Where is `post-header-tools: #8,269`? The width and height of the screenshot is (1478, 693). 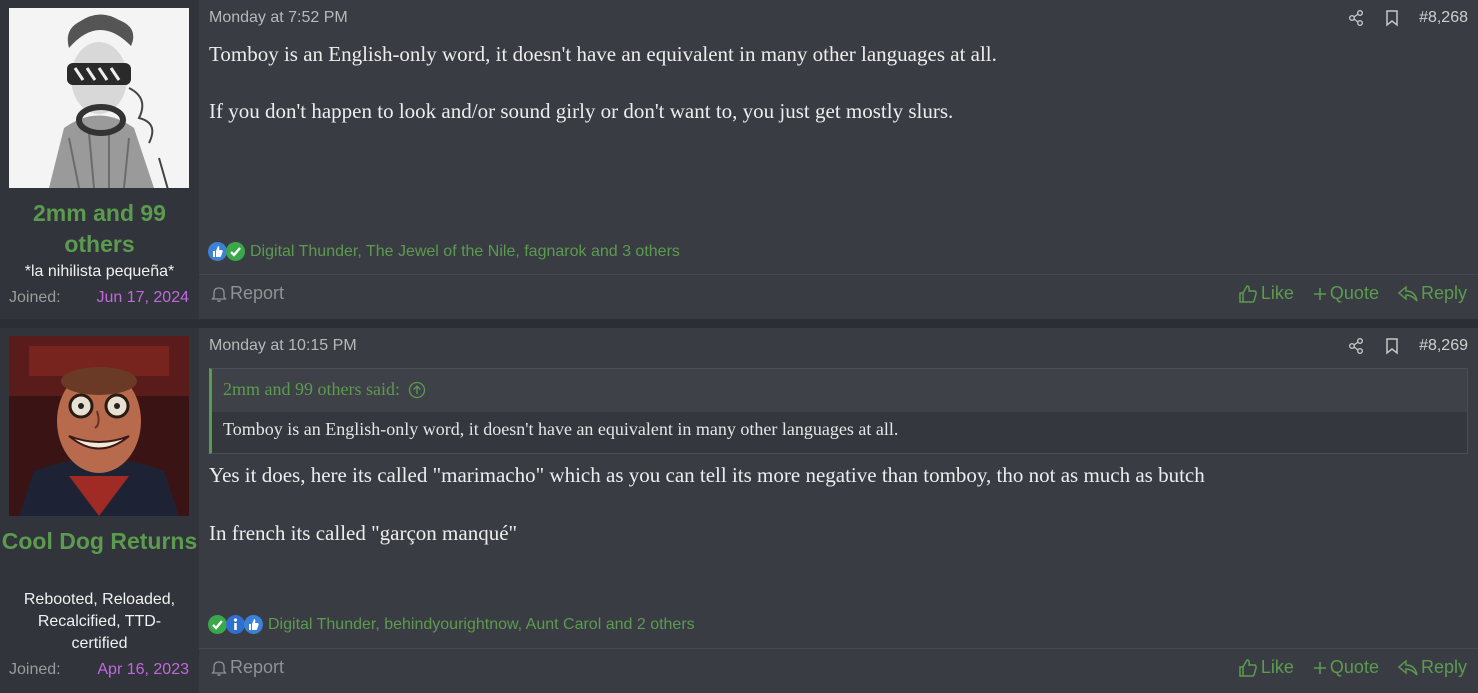 post-header-tools: #8,269 is located at coordinates (1407, 346).